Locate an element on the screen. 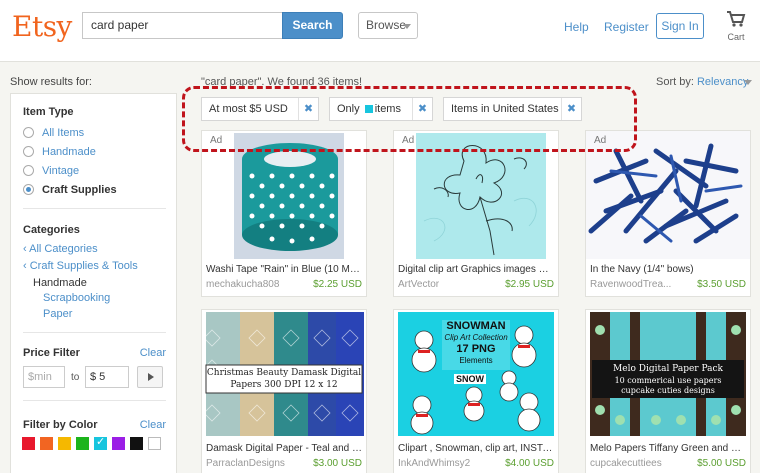 This screenshot has width=760, height=473. color-clear-link: Clear is located at coordinates (153, 425).